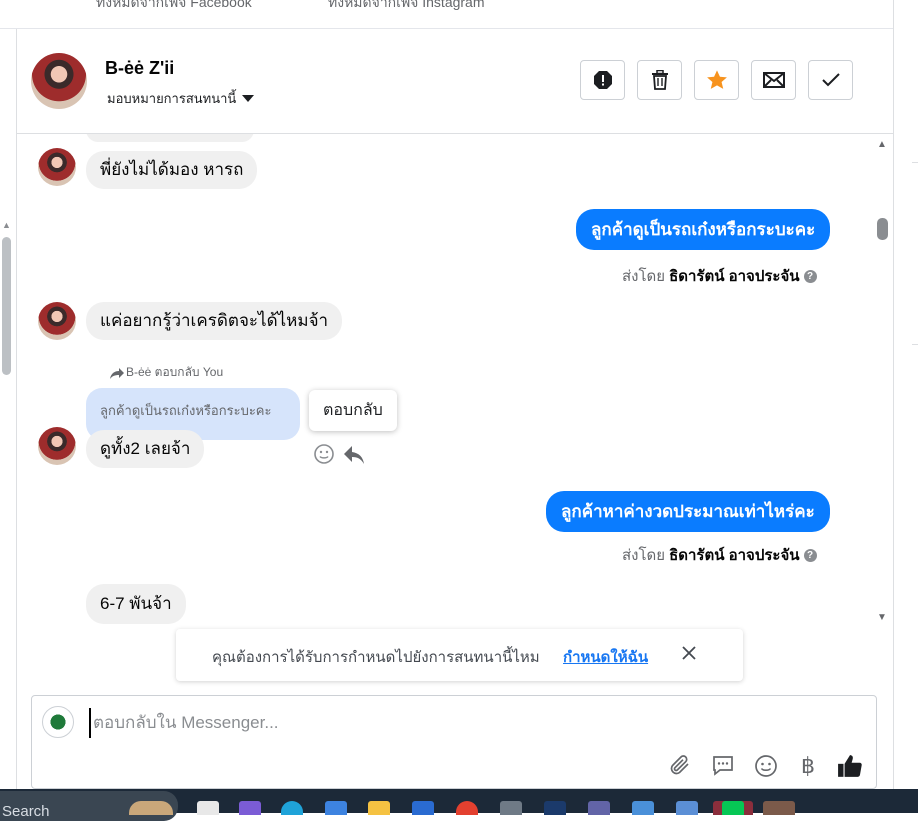 This screenshot has height=821, width=918. Describe the element at coordinates (406, 7) in the screenshot. I see `tab-instagram: ทั้งหมดจากเพจ Instagram` at that location.